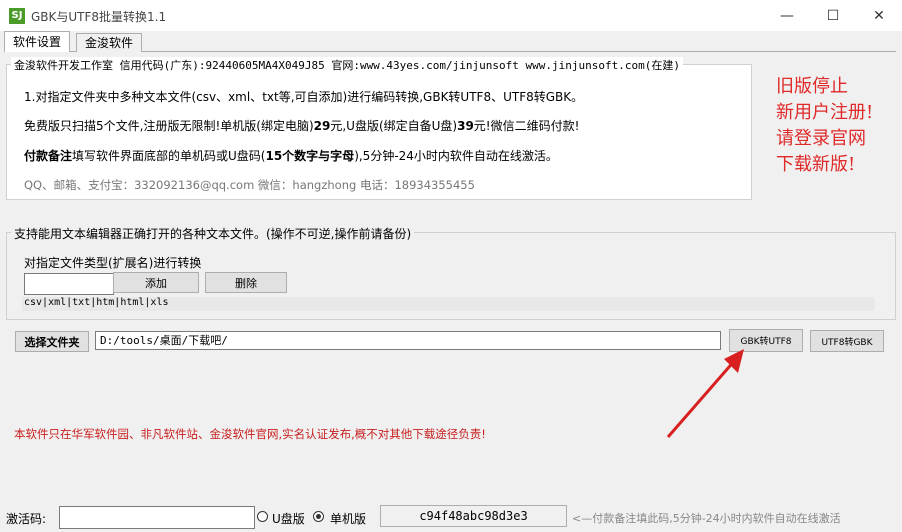 The image size is (902, 532). Describe the element at coordinates (879, 15) in the screenshot. I see `close-button: ✕` at that location.